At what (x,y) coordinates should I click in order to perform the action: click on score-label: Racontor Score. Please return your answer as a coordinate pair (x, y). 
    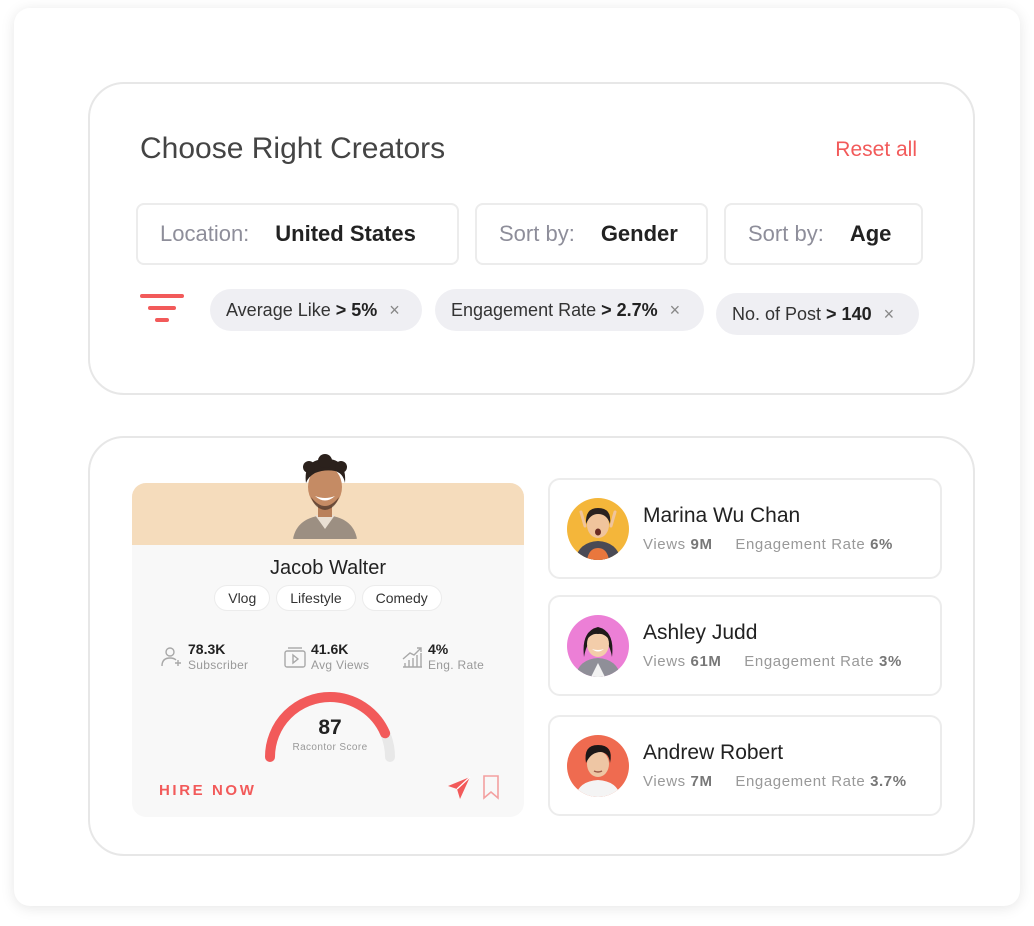
    Looking at the image, I should click on (330, 747).